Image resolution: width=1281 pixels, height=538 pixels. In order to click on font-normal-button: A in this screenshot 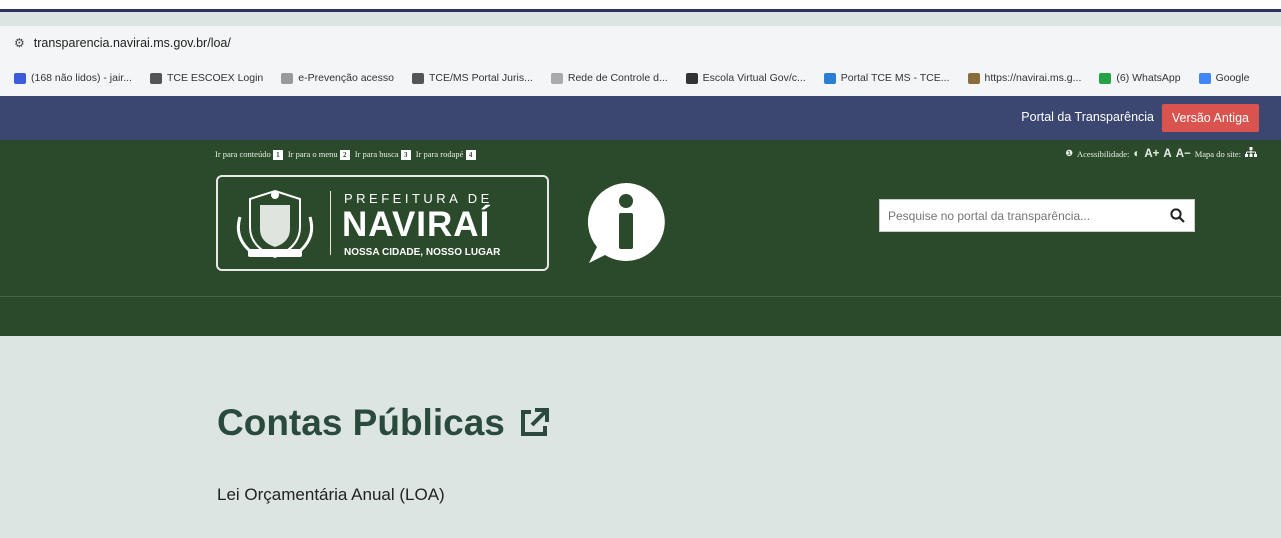, I will do `click(1167, 154)`.